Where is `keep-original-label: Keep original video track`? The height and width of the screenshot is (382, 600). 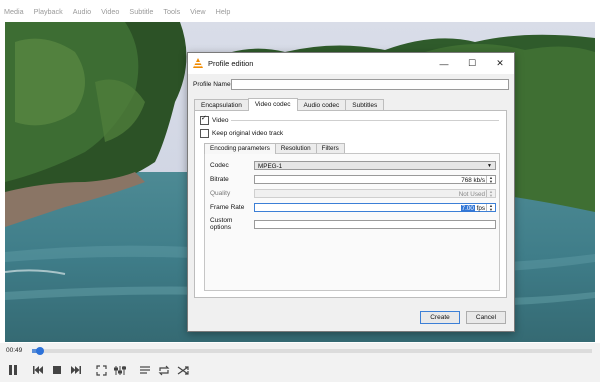 keep-original-label: Keep original video track is located at coordinates (248, 133).